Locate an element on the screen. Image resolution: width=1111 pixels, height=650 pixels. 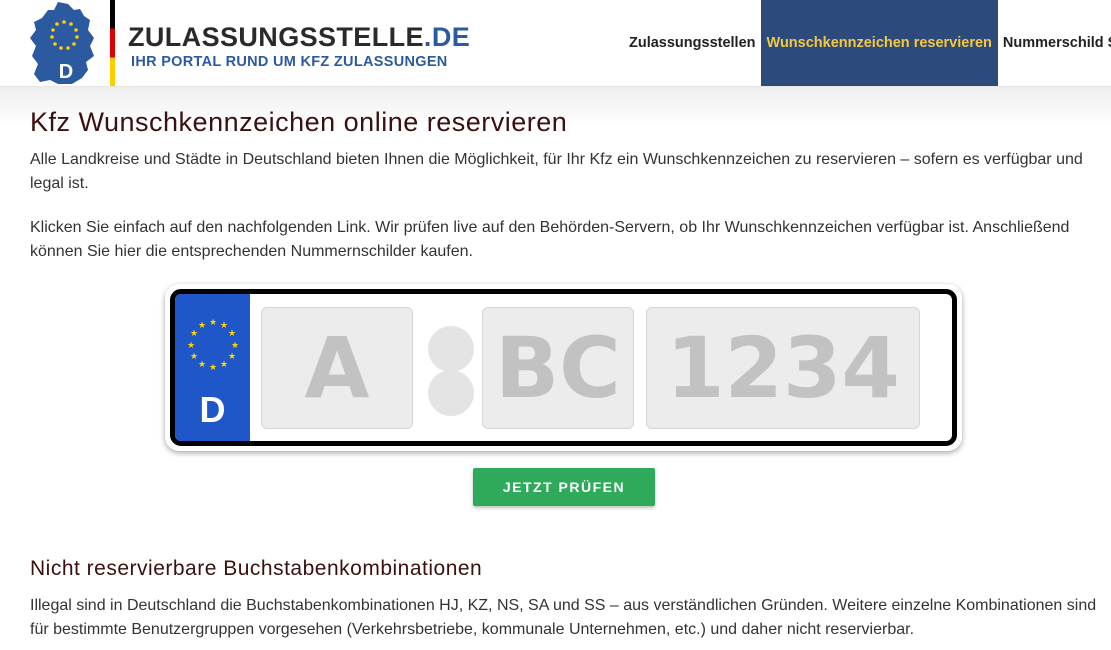
german-flag-bar is located at coordinates (112, 43).